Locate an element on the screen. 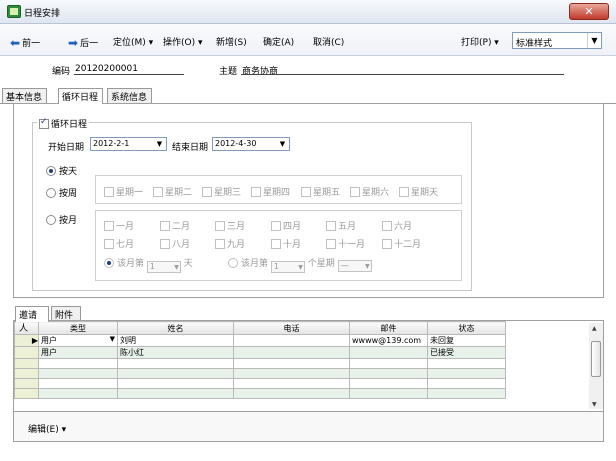 This screenshot has width=616, height=461. tab-basic-info: 基本信息 is located at coordinates (24, 95).